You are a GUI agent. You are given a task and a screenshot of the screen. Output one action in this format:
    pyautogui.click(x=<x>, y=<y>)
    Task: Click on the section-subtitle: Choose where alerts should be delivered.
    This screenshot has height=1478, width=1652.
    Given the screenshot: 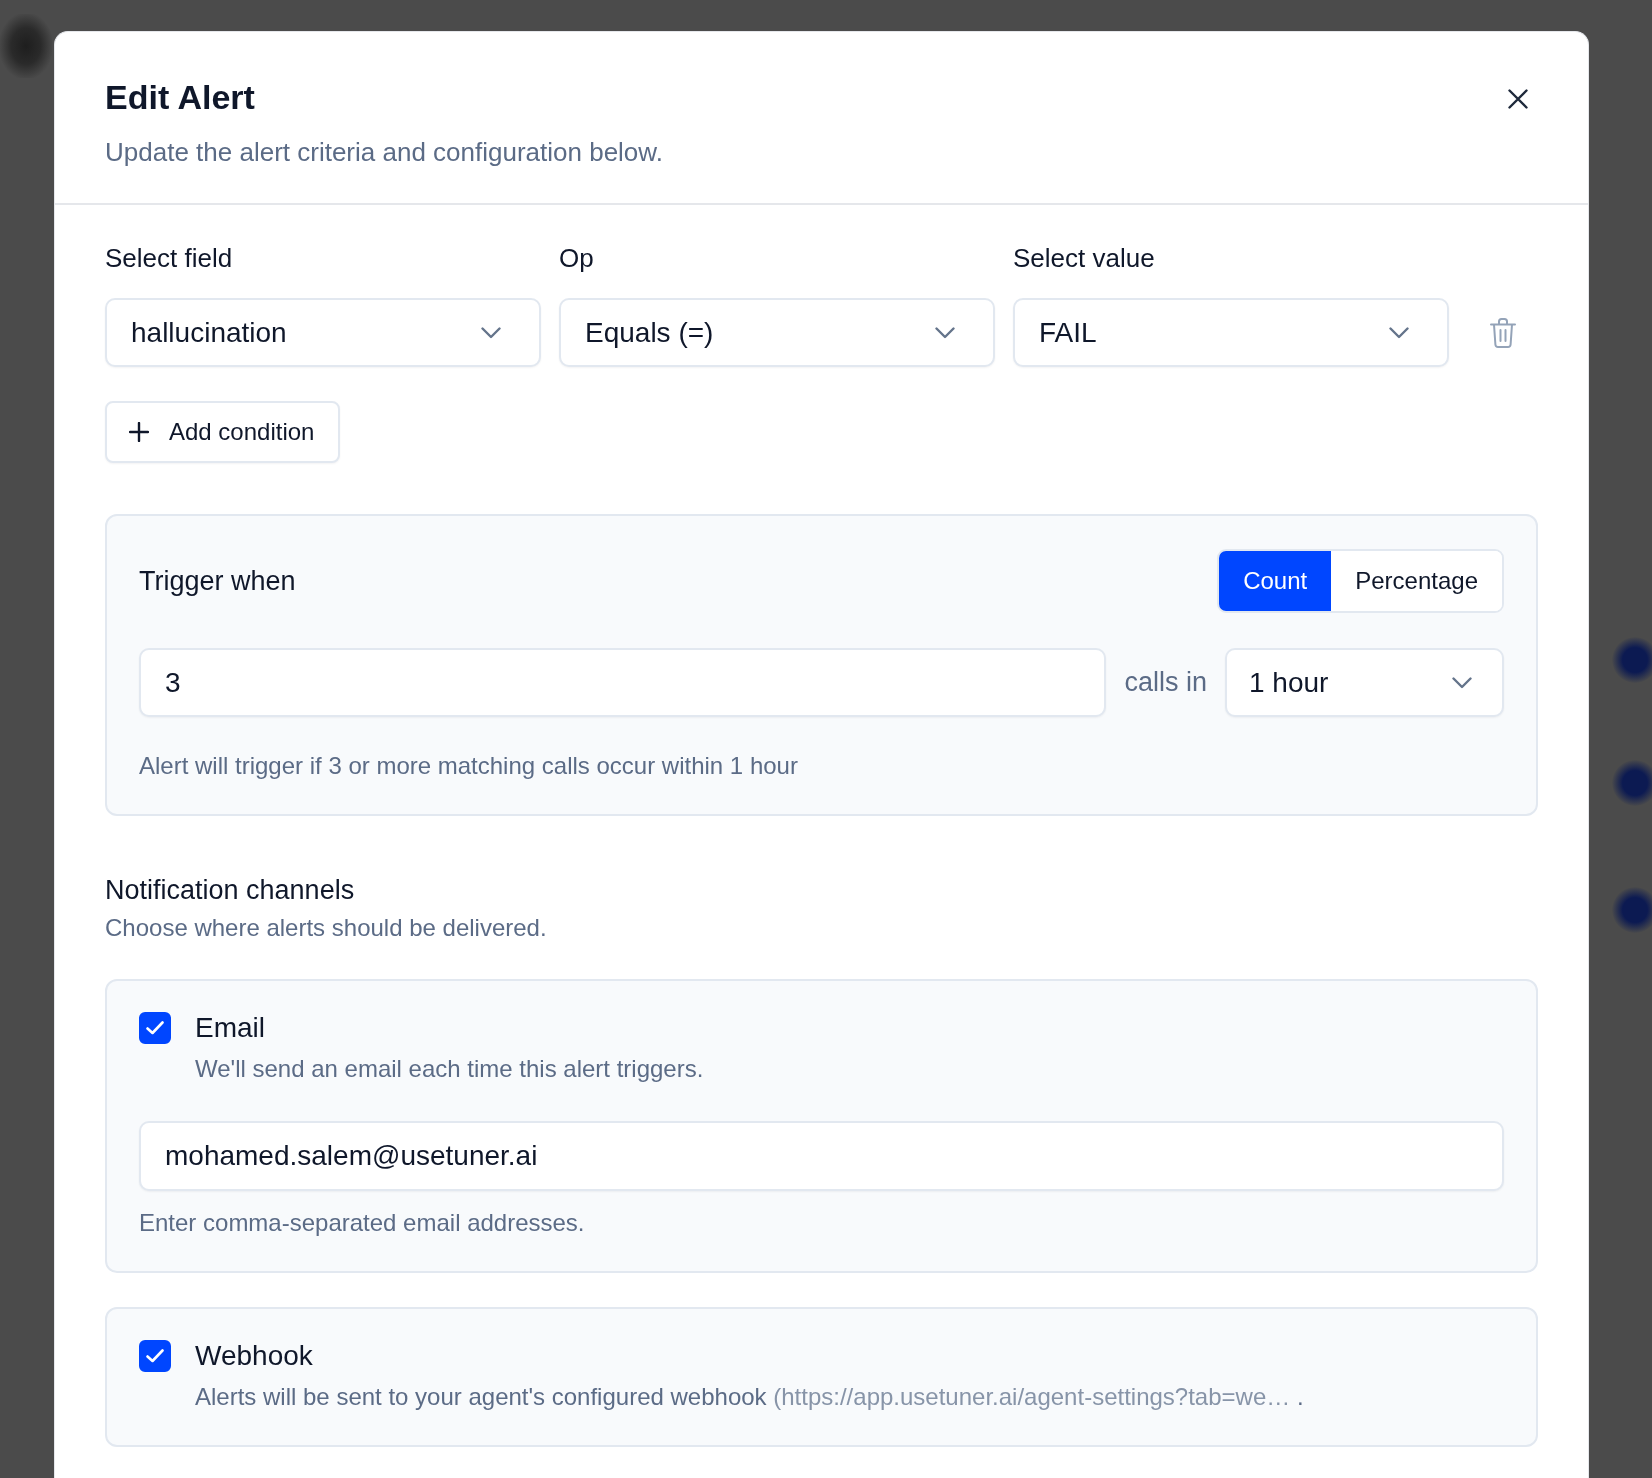 What is the action you would take?
    pyautogui.click(x=326, y=928)
    